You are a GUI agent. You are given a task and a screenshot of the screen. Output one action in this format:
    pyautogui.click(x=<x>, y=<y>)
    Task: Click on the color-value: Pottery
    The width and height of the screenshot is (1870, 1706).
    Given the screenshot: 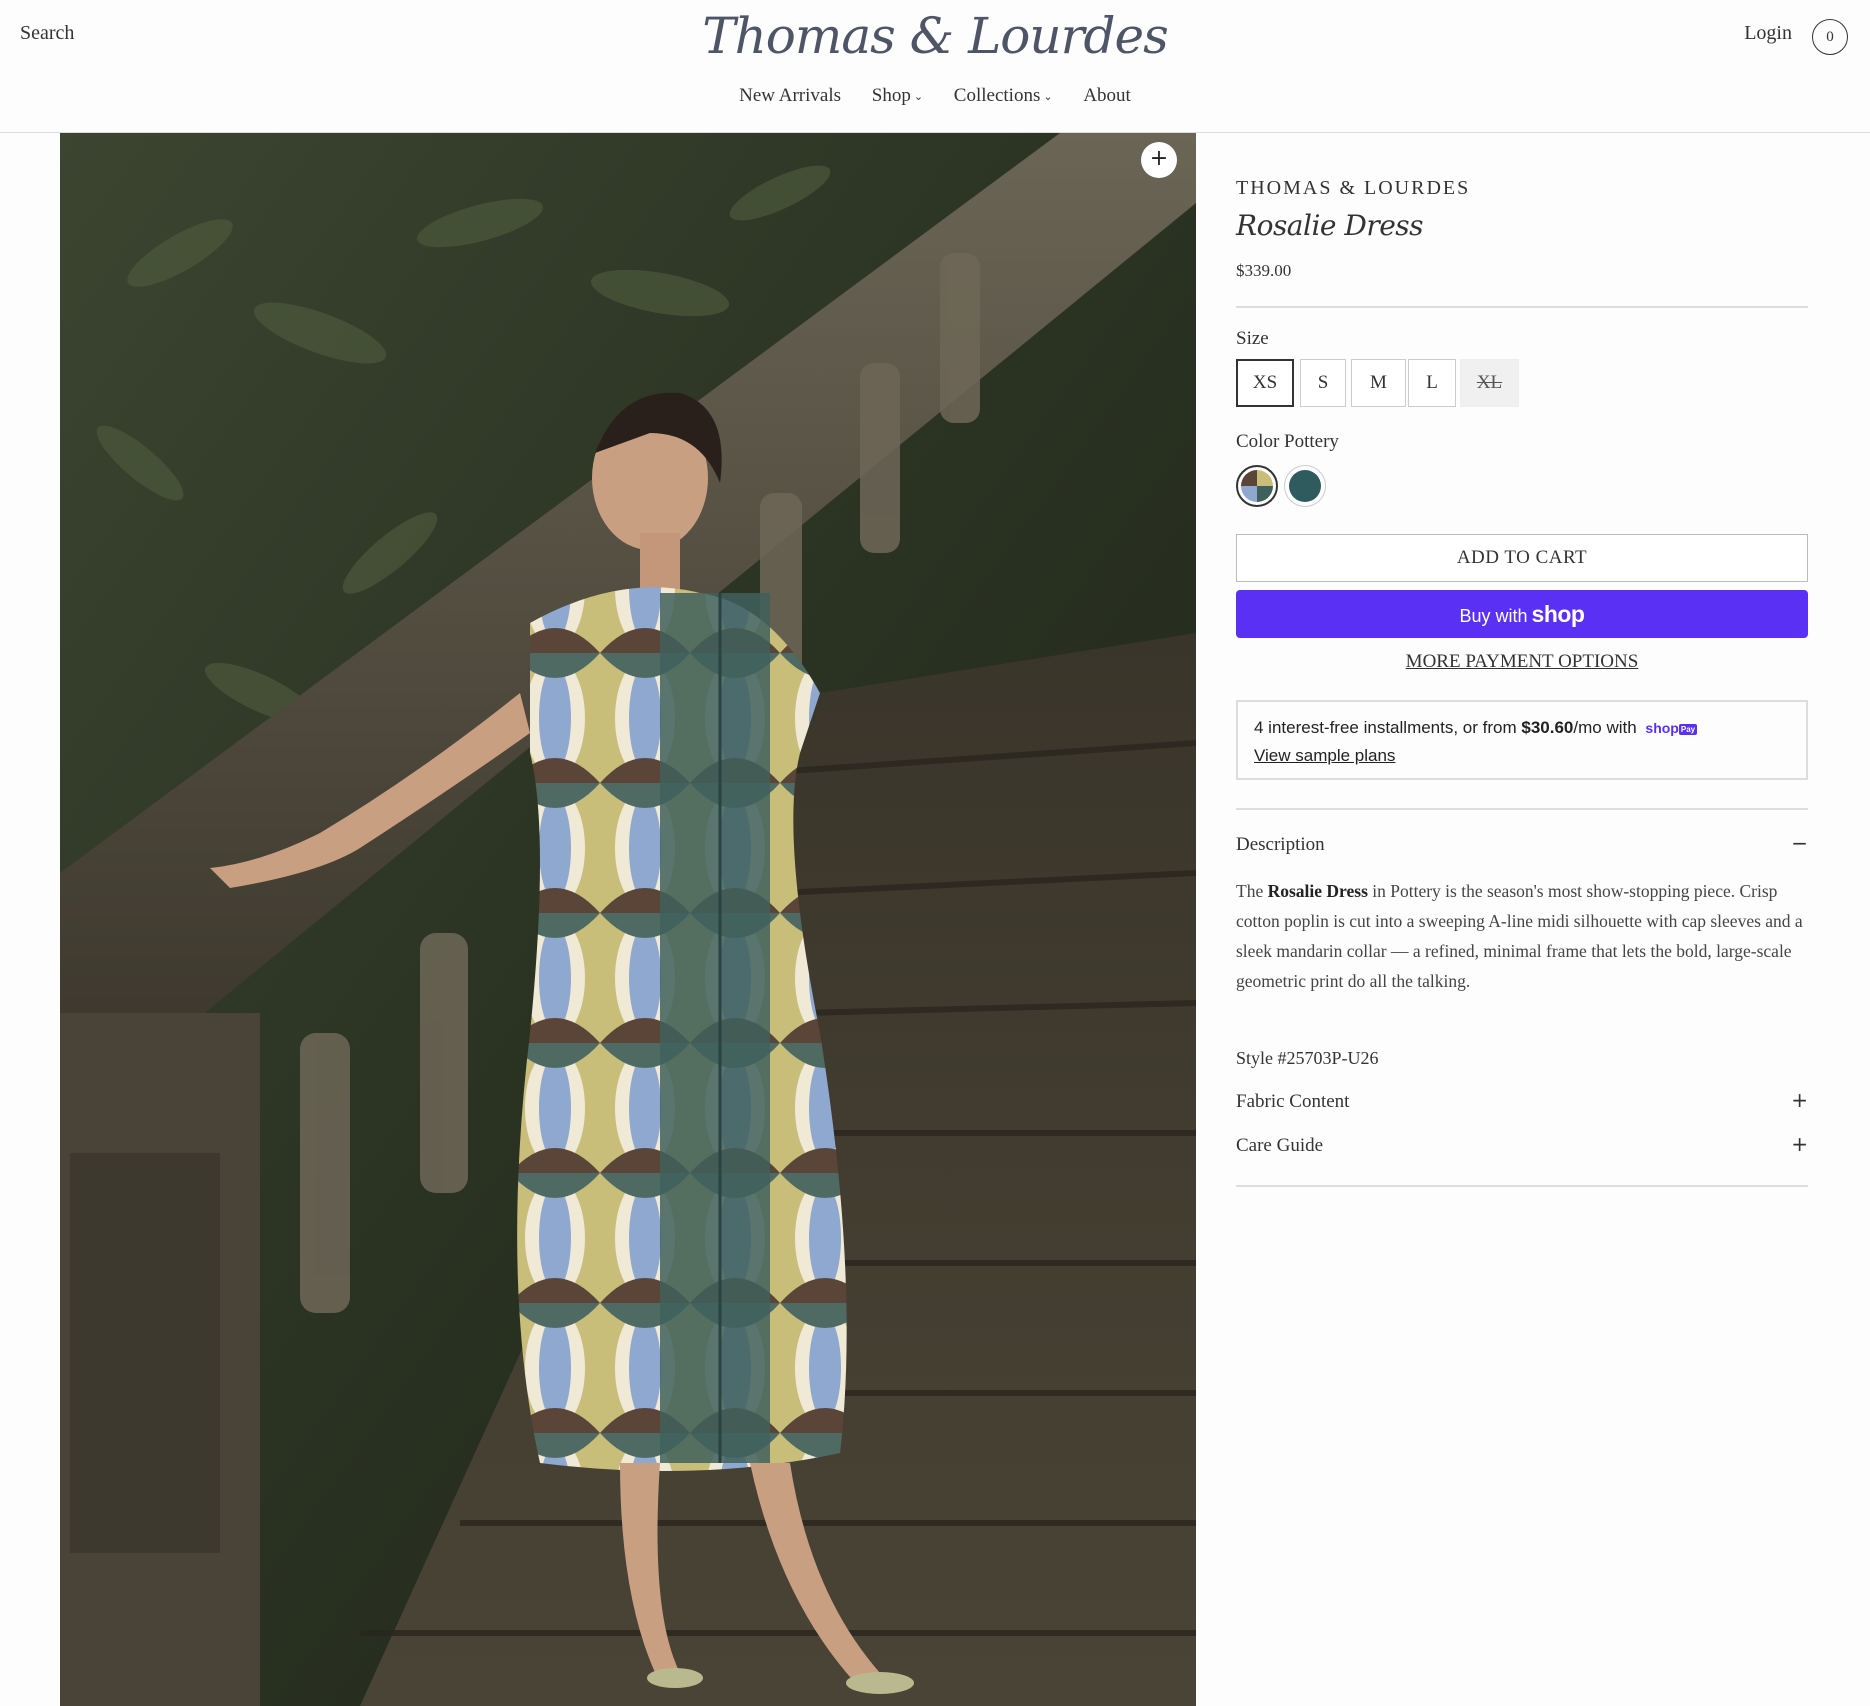 What is the action you would take?
    pyautogui.click(x=1311, y=441)
    